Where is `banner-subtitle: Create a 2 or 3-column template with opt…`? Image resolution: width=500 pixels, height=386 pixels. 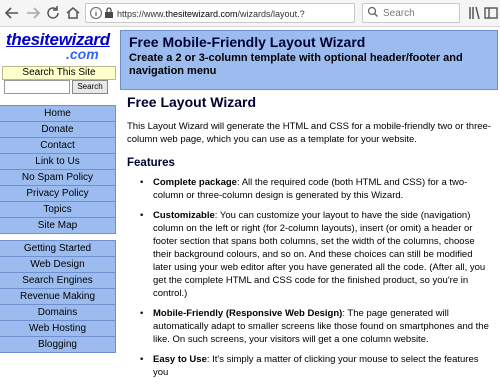
banner-subtitle: Create a 2 or 3-column template with opt… is located at coordinates (296, 64).